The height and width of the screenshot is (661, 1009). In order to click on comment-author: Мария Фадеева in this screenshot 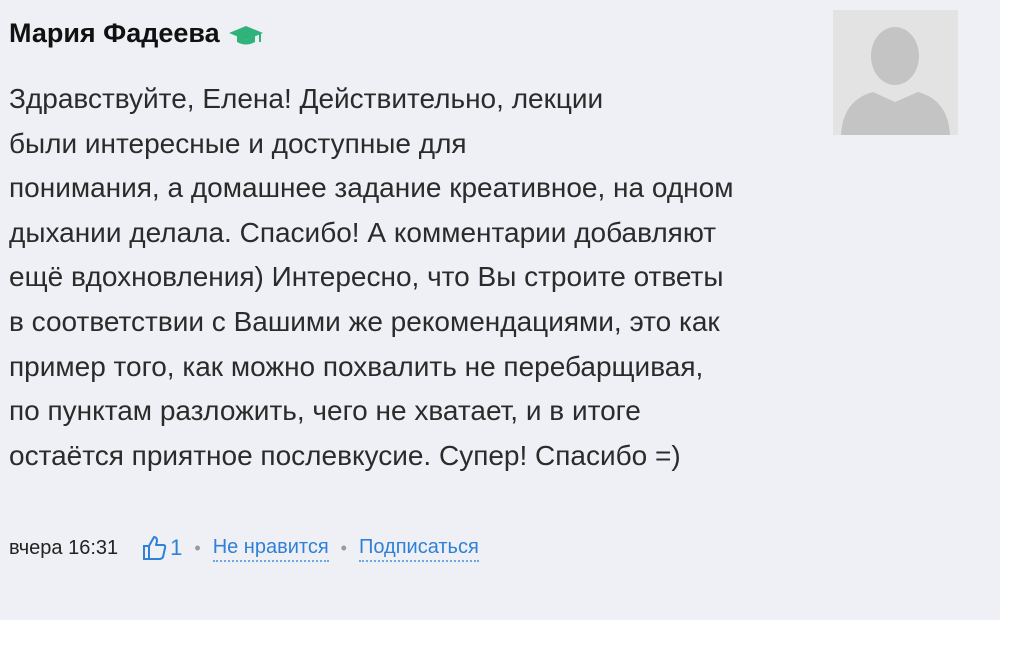, I will do `click(136, 33)`.